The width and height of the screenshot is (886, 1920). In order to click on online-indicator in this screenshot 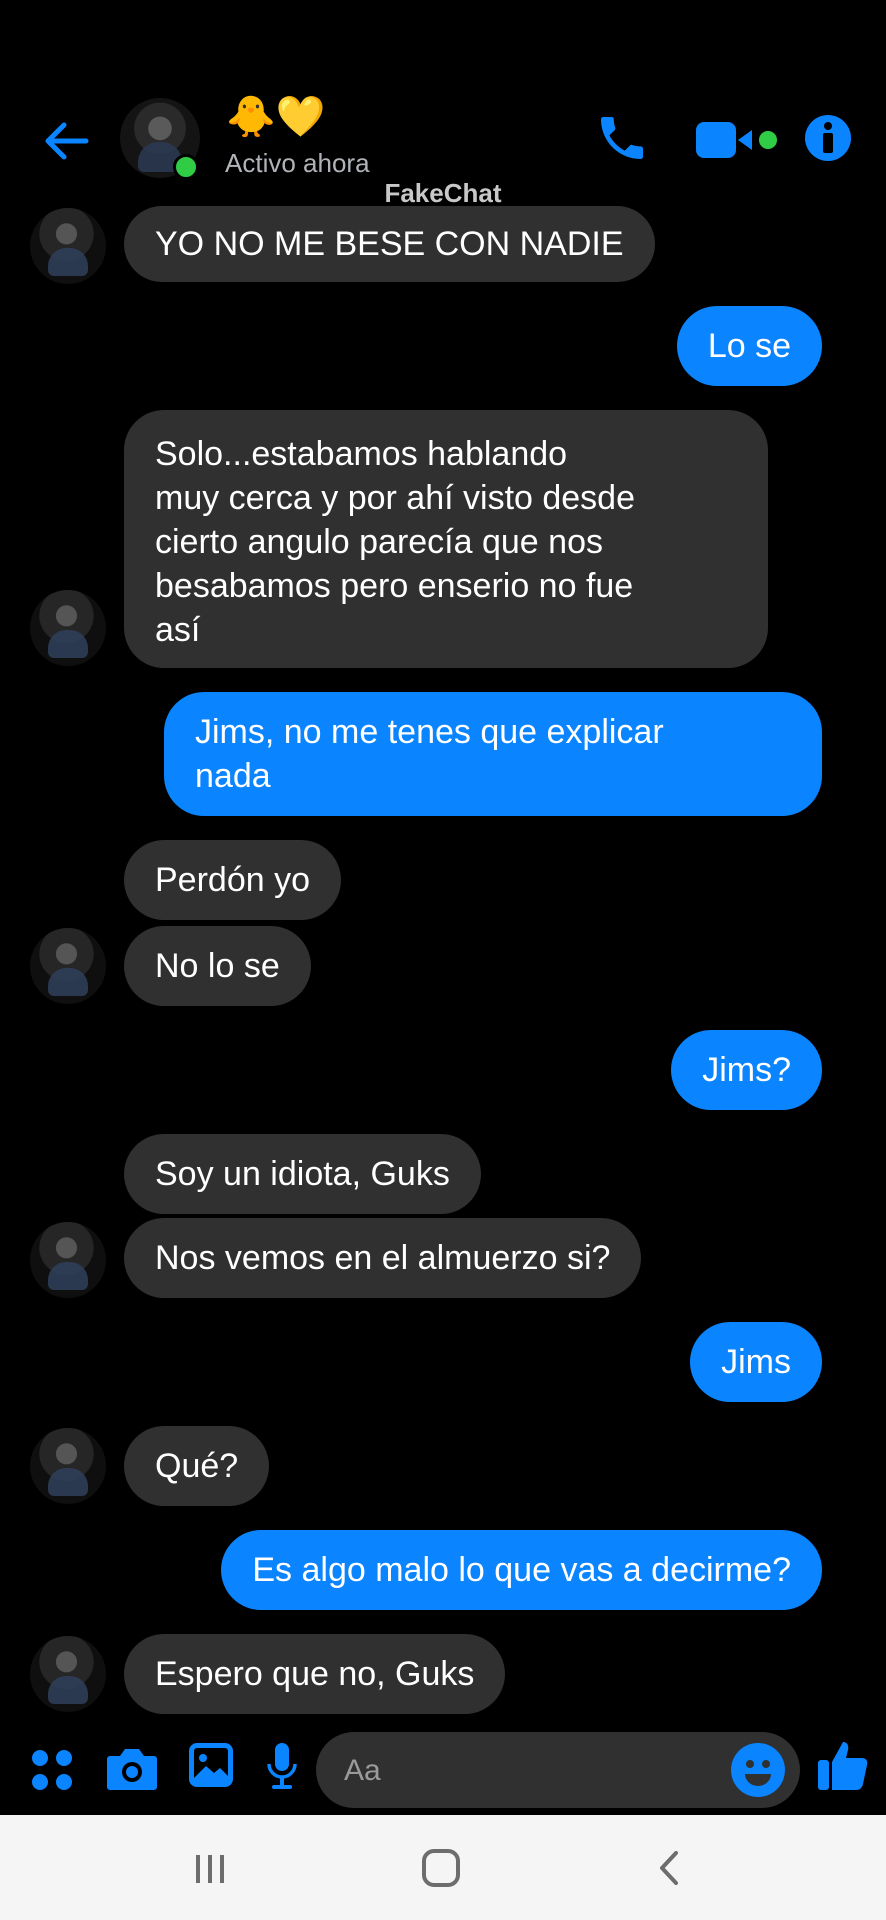, I will do `click(186, 167)`.